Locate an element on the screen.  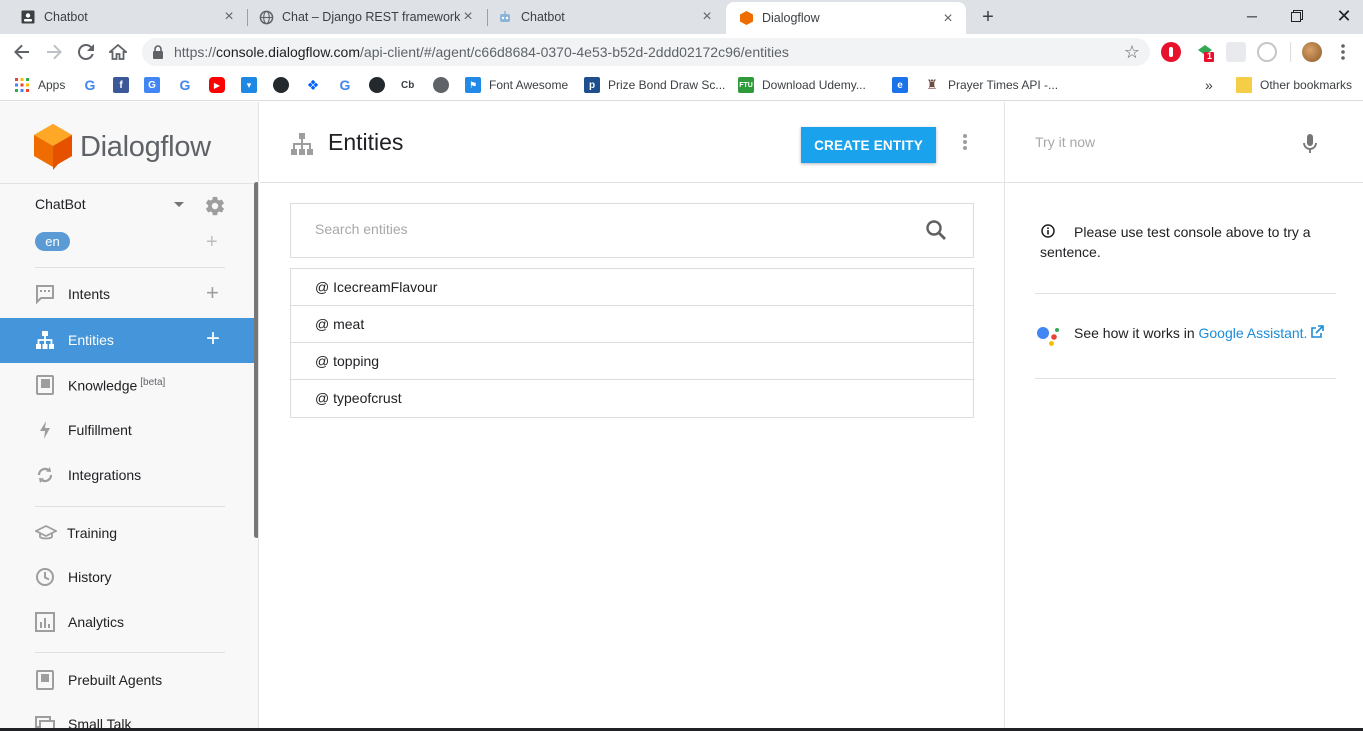
add-intent-button: + is located at coordinates (212, 293).